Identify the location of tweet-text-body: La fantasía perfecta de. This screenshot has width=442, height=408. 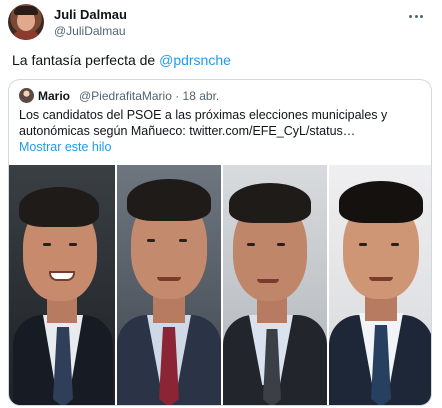
(86, 60).